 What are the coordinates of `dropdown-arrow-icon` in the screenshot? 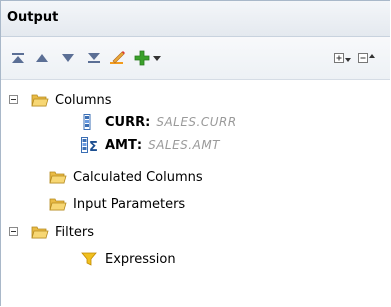 It's located at (157, 58).